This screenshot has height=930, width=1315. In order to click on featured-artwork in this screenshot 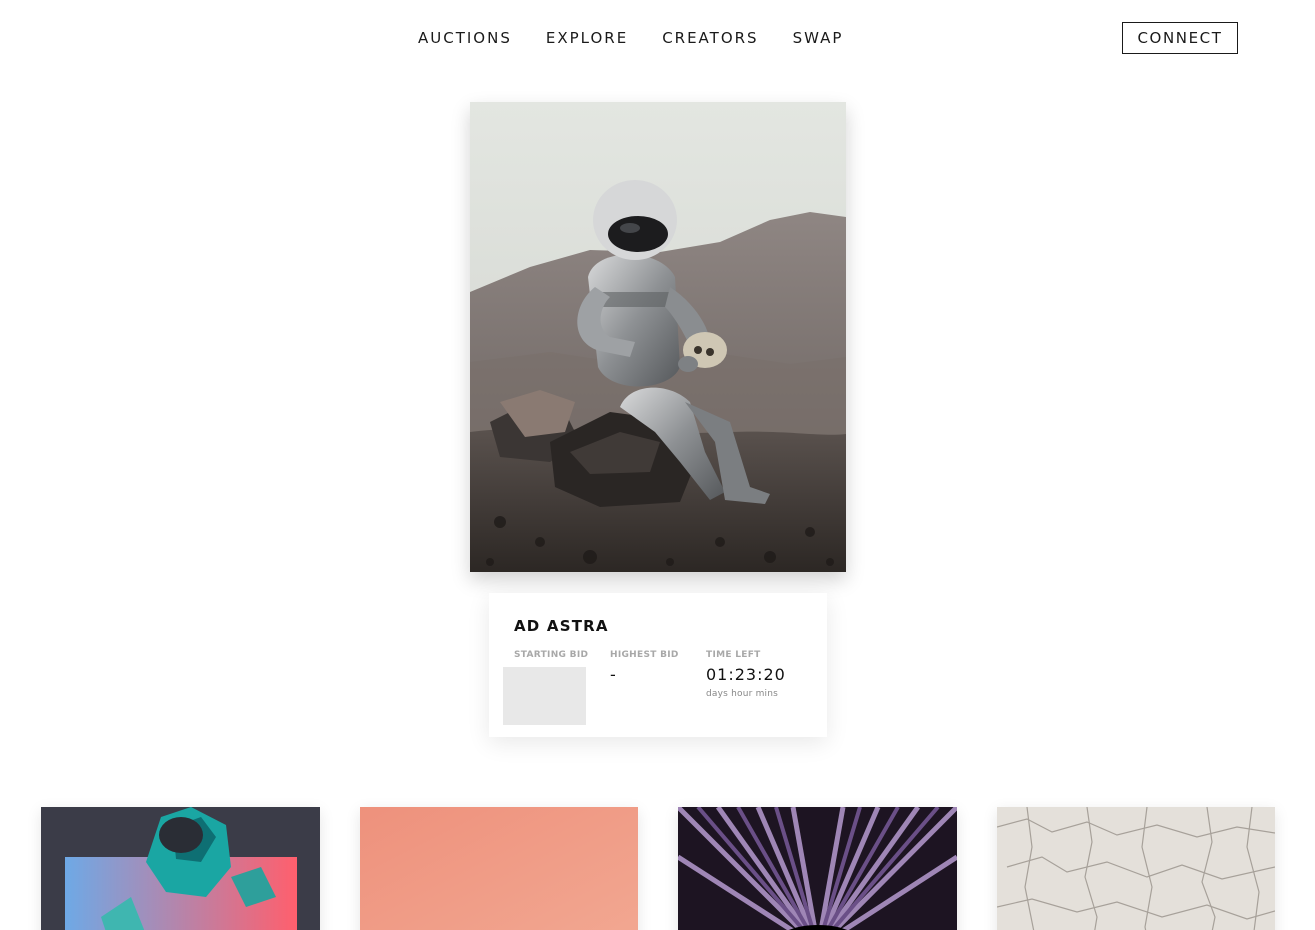, I will do `click(658, 337)`.